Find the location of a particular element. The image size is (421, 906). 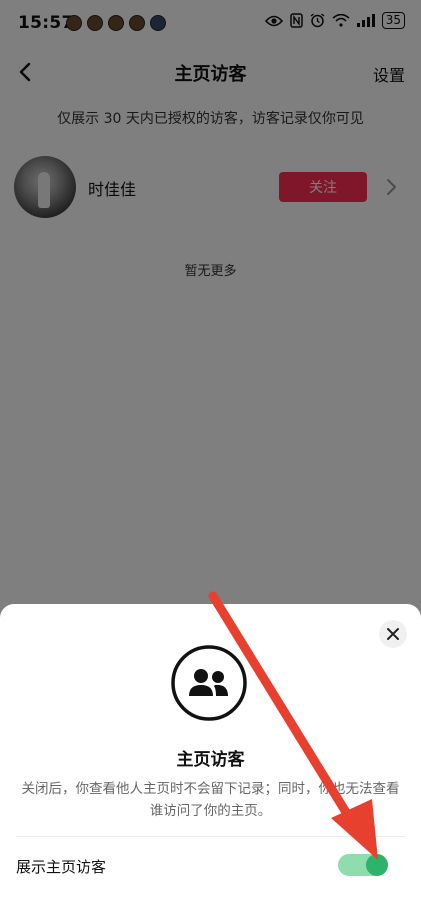

close-icon is located at coordinates (393, 634).